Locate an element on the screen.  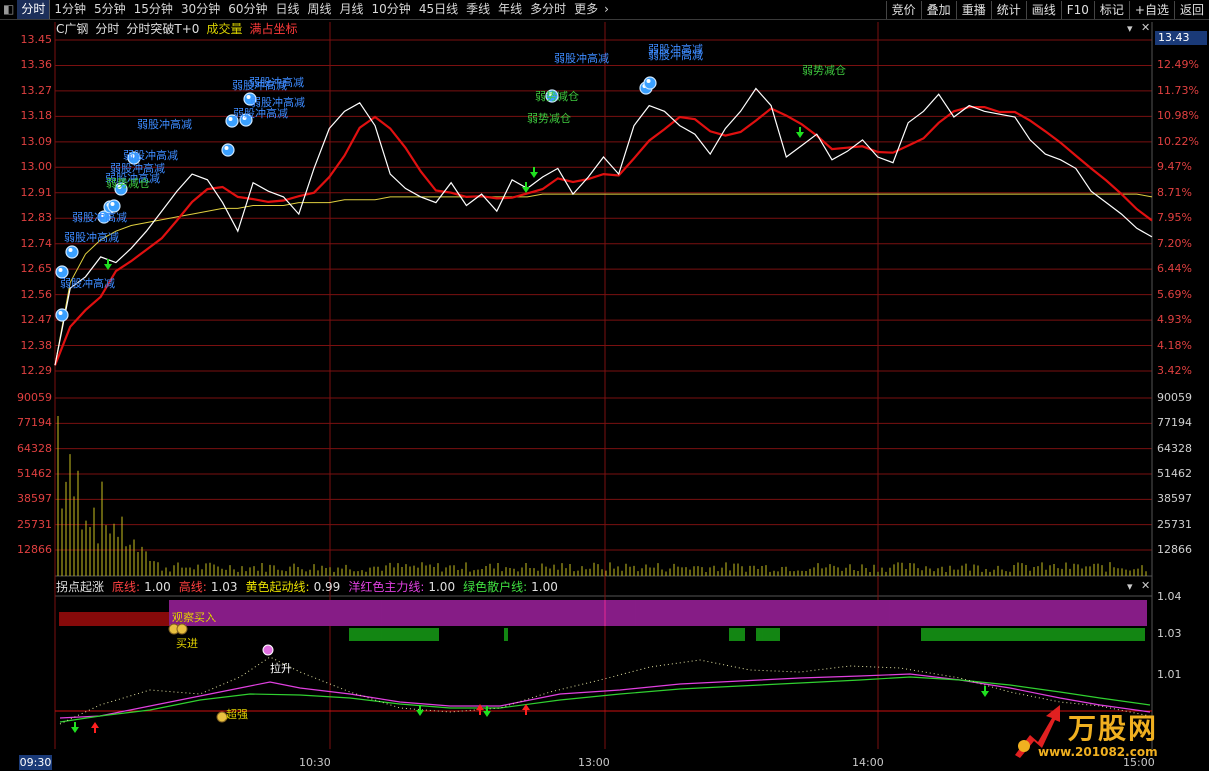
pct-tick: 3.42% is located at coordinates (1174, 370).